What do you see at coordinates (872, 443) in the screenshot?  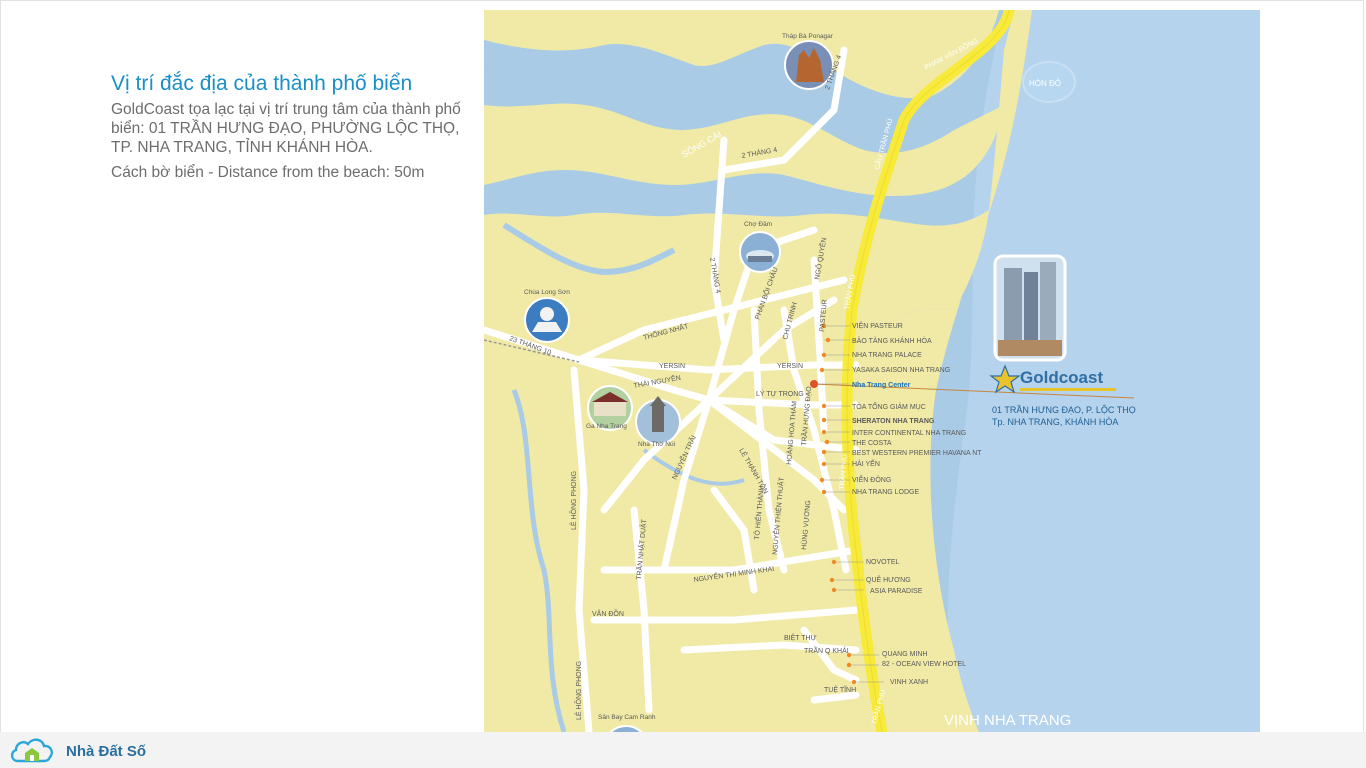 I see `place-label: THE COSTA` at bounding box center [872, 443].